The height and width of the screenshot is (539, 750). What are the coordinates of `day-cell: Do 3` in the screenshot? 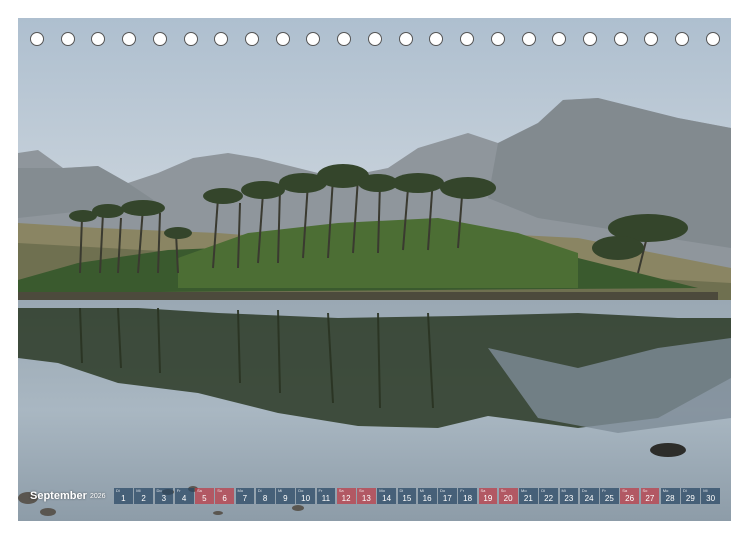 It's located at (164, 496).